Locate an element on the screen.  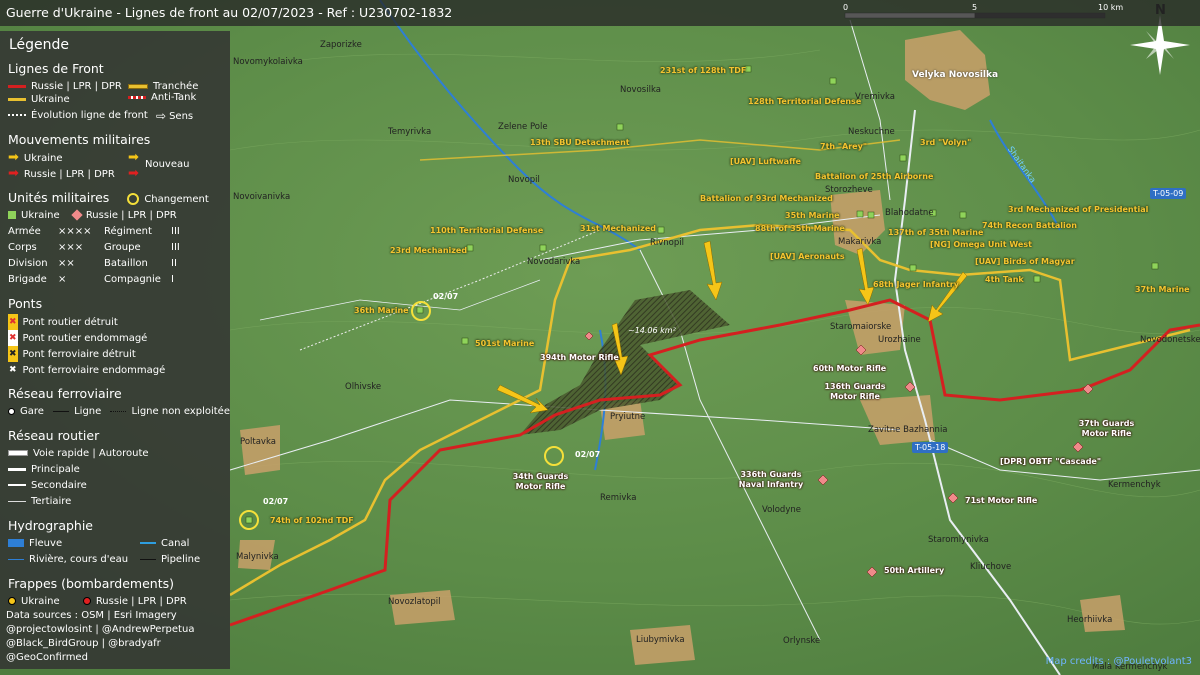
ua-unit-label: 4th Tank is located at coordinates (1004, 279).